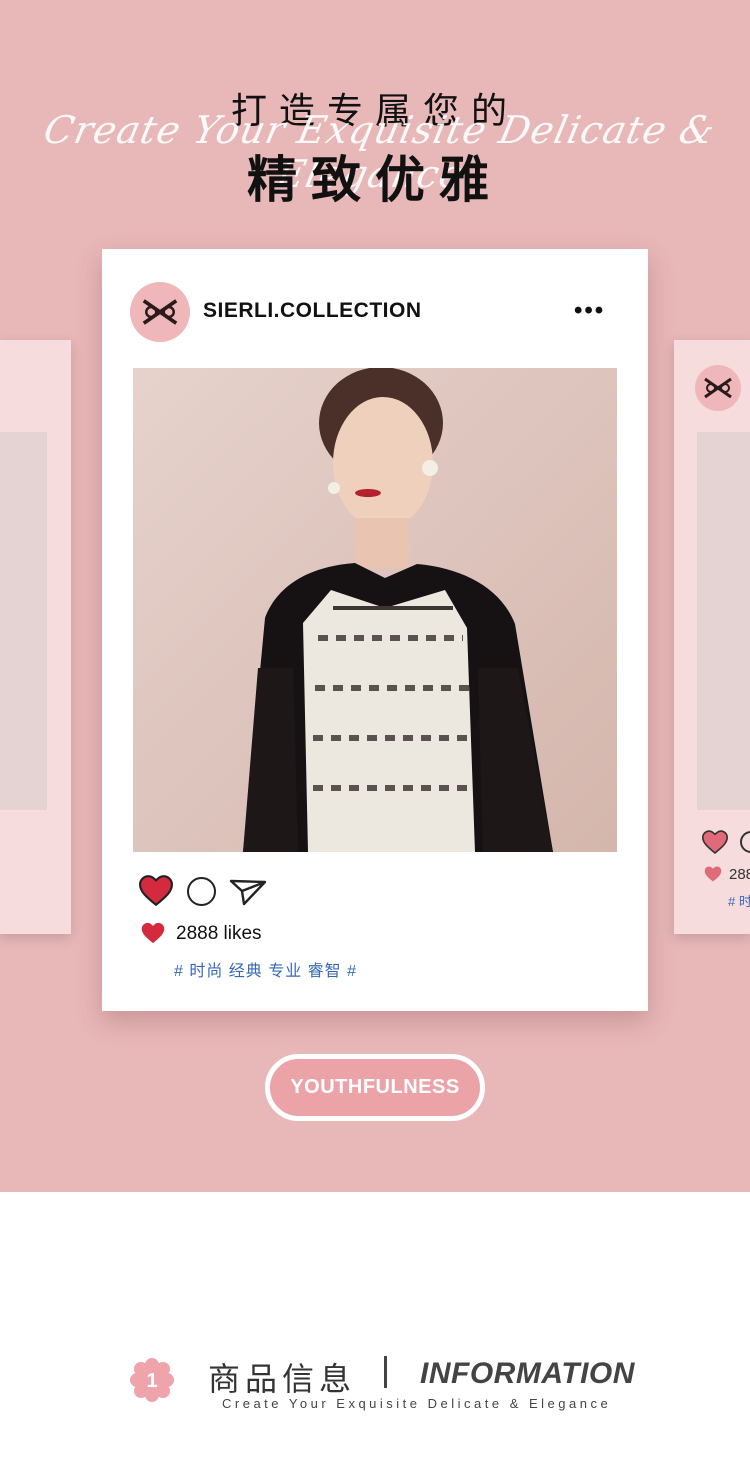 The width and height of the screenshot is (750, 1461). I want to click on section-title-cn: 商品信息, so click(282, 1379).